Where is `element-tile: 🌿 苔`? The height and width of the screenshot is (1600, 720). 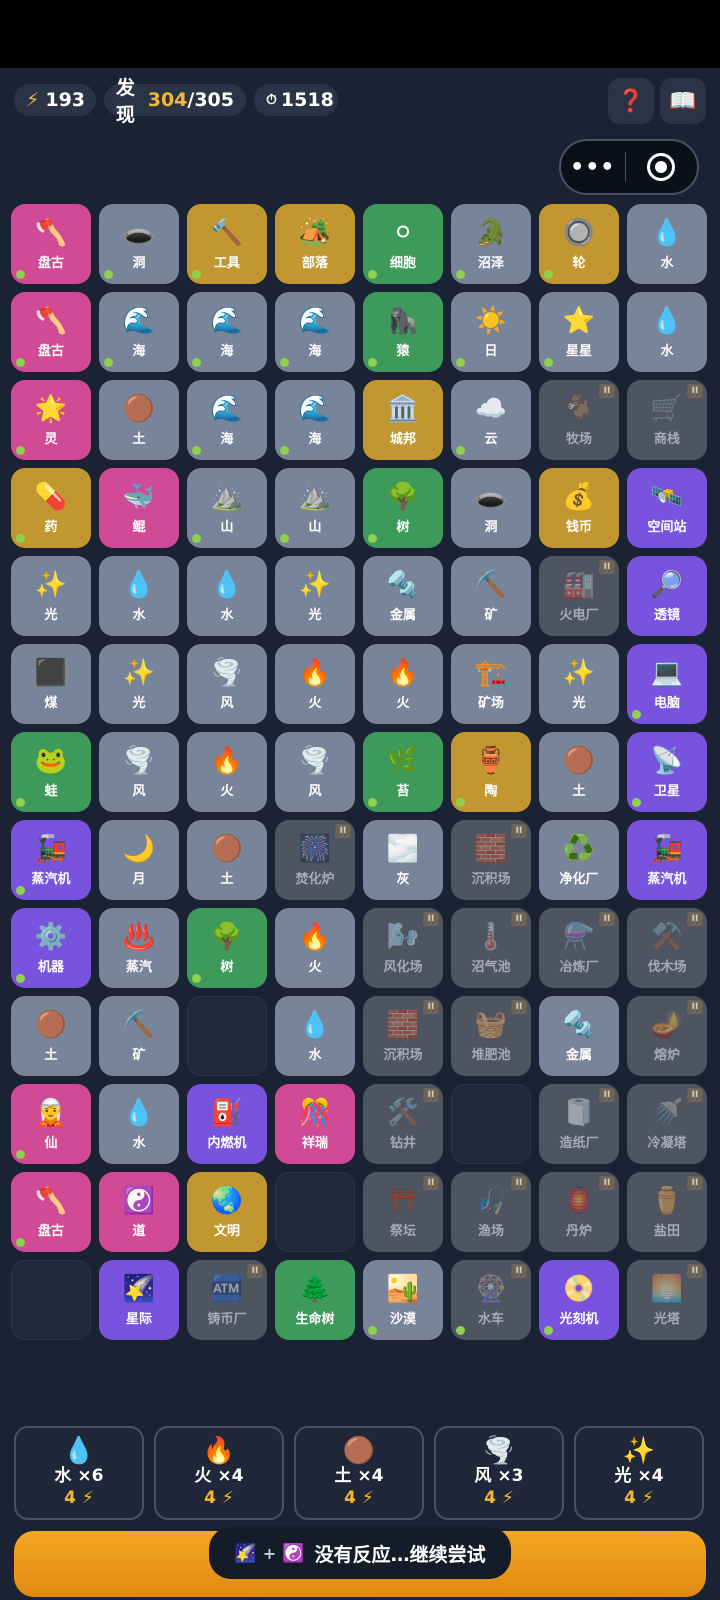
element-tile: 🌿 苔 is located at coordinates (403, 772).